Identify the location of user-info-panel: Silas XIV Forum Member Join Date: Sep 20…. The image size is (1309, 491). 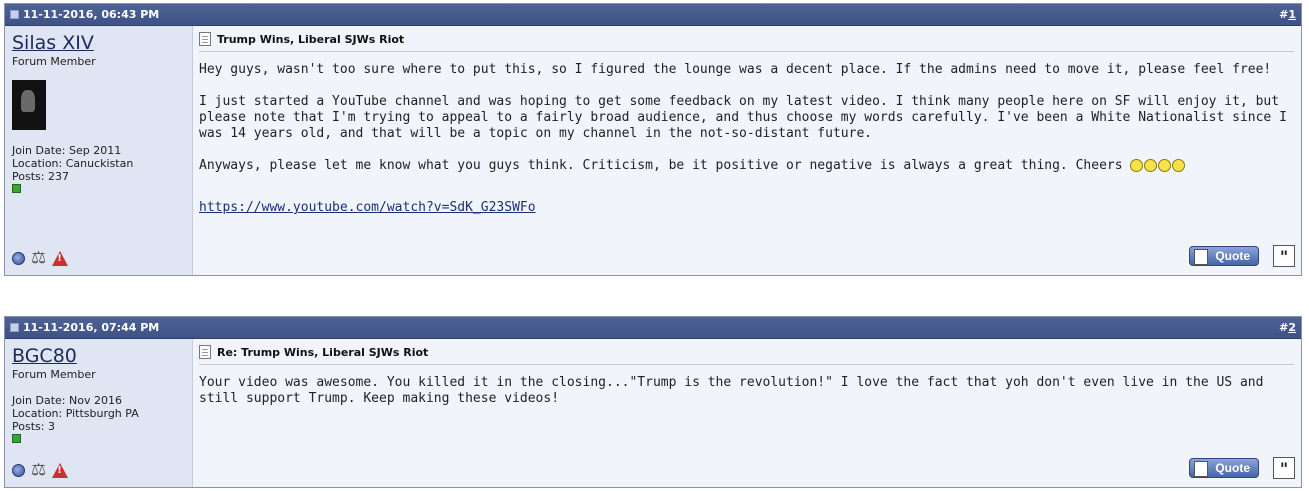
(99, 150).